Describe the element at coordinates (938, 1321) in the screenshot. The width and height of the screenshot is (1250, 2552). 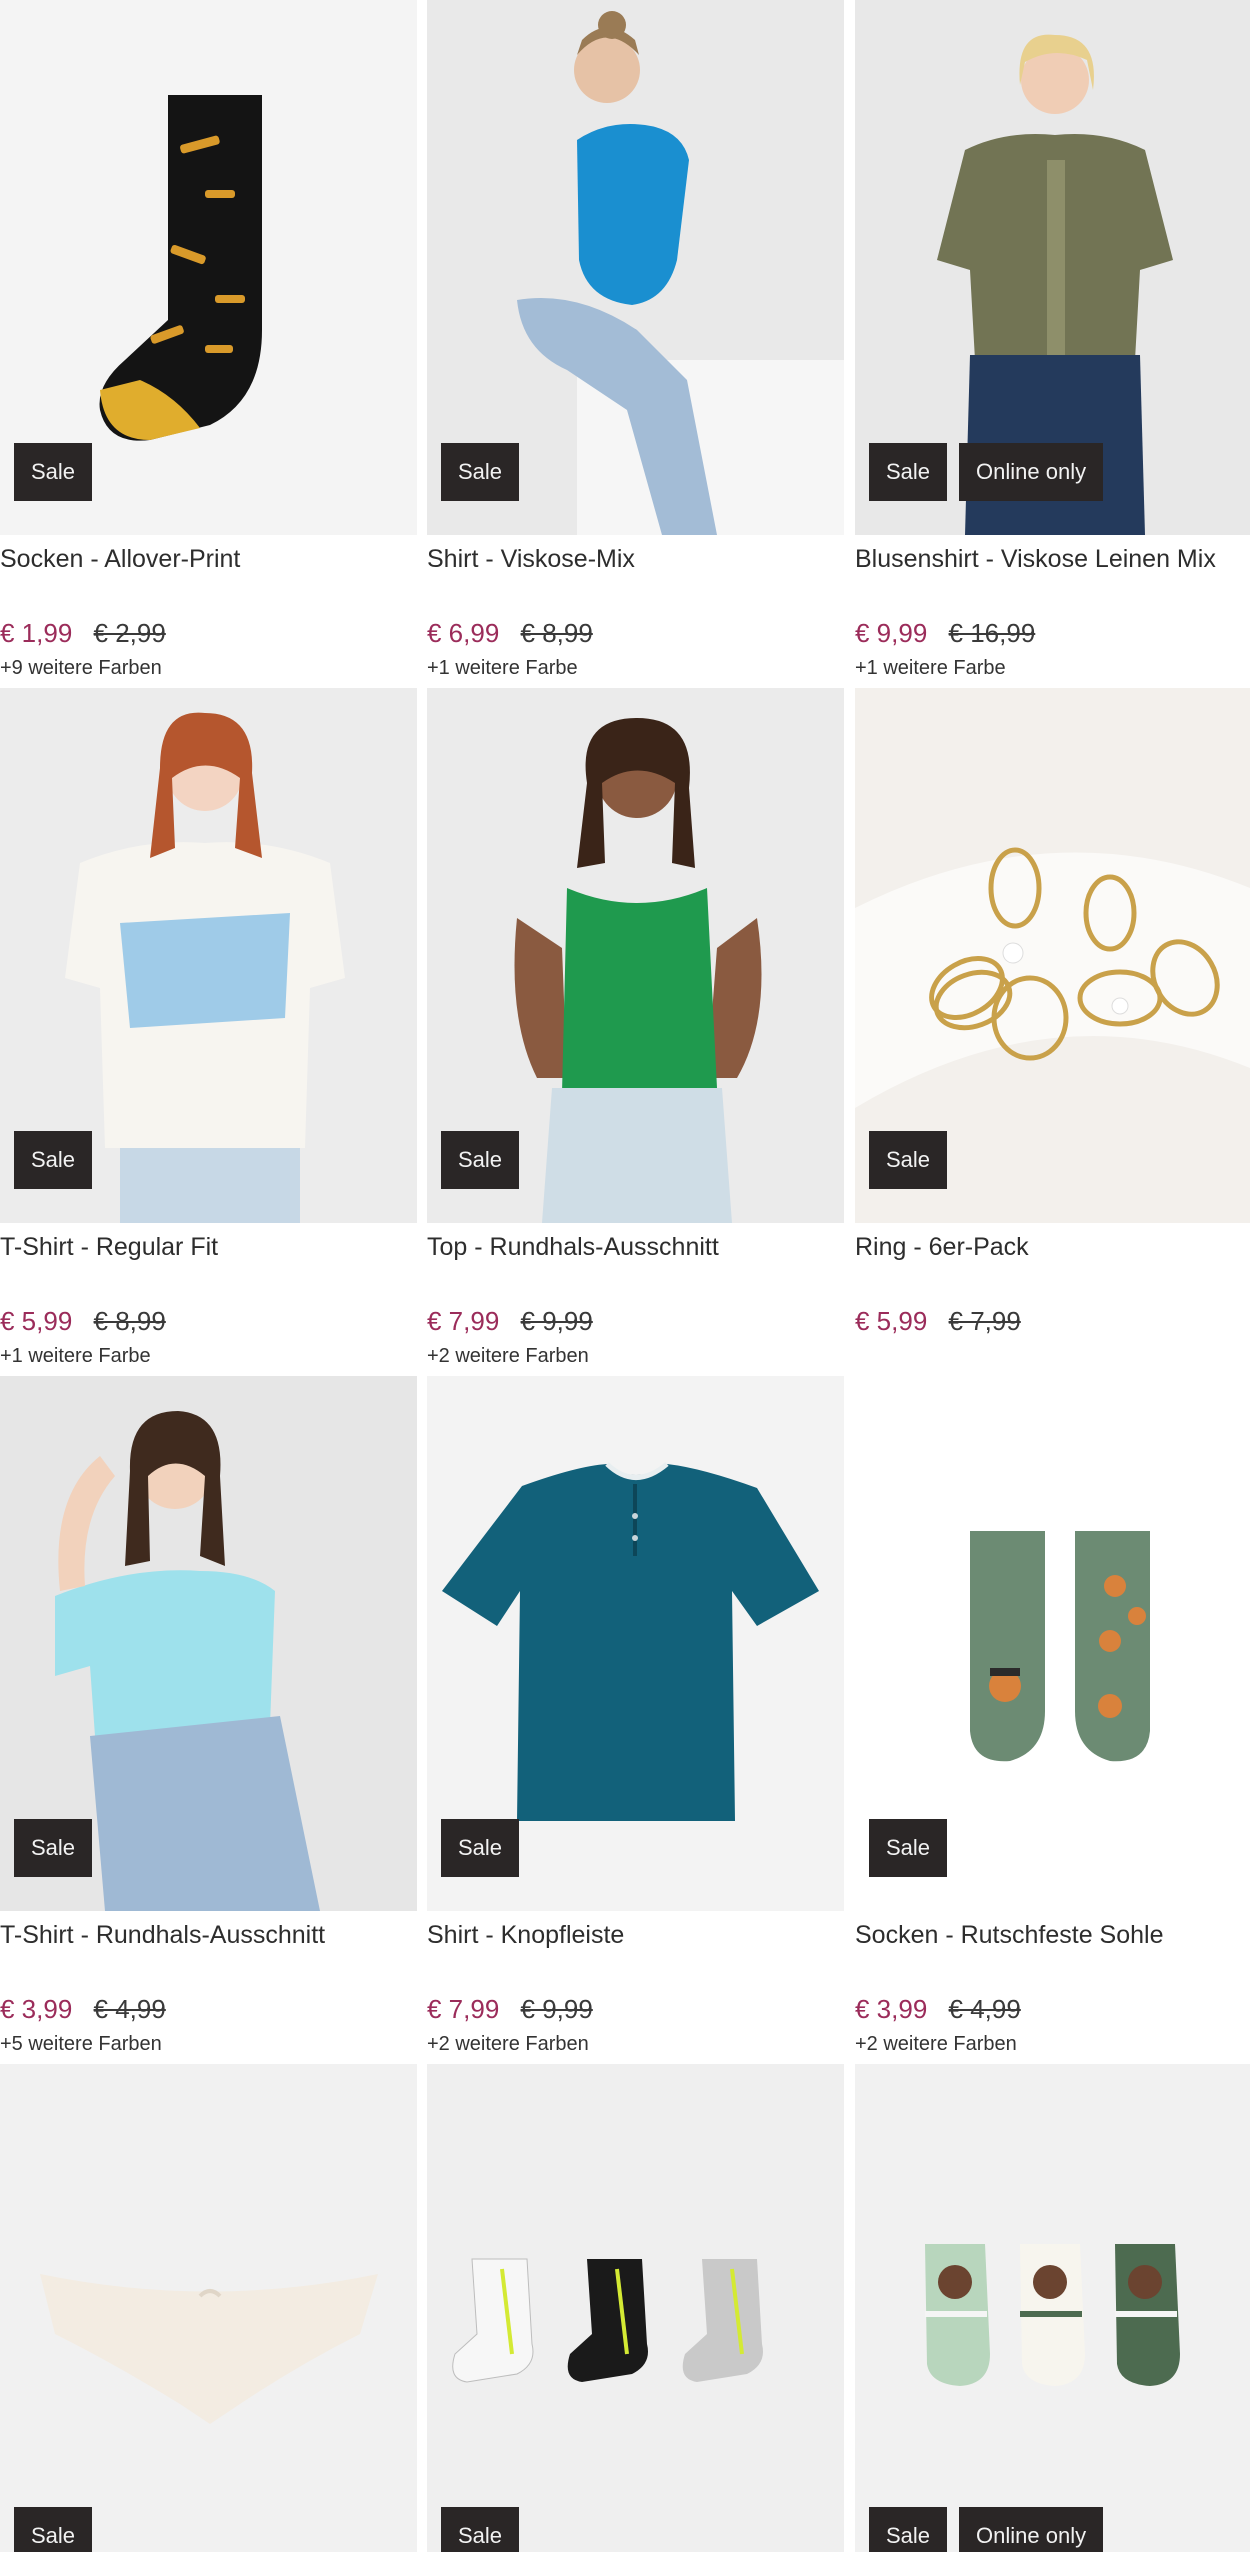
I see `price-row: € 5,99 € 7,99` at that location.